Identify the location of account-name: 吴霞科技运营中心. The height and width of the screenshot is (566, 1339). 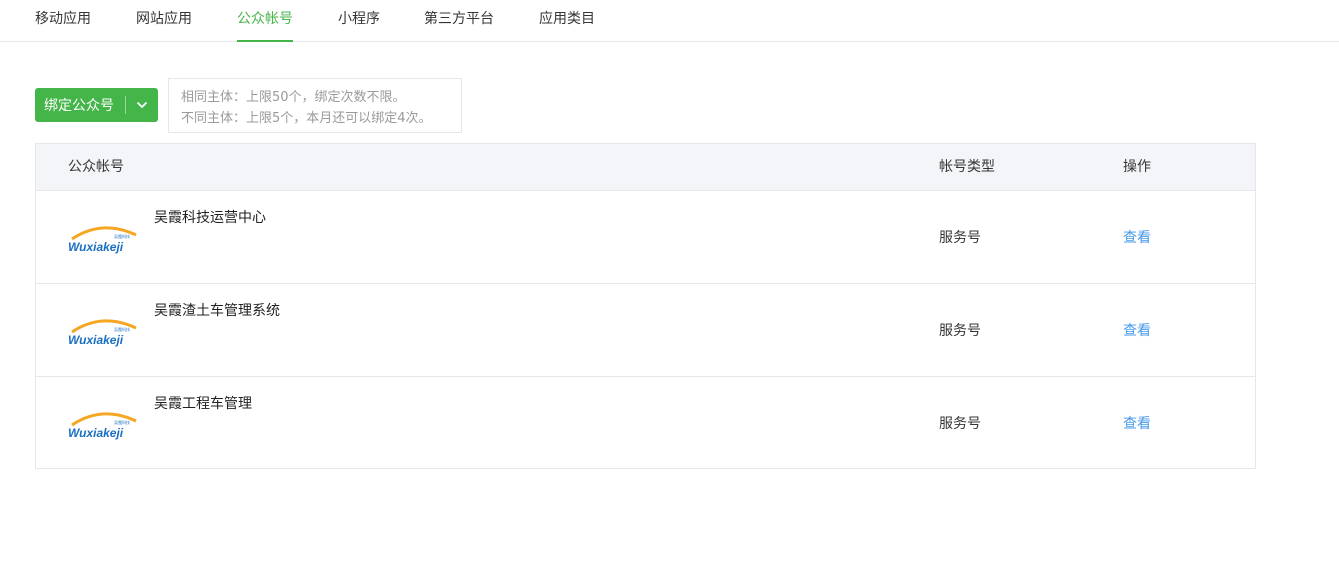
(210, 218).